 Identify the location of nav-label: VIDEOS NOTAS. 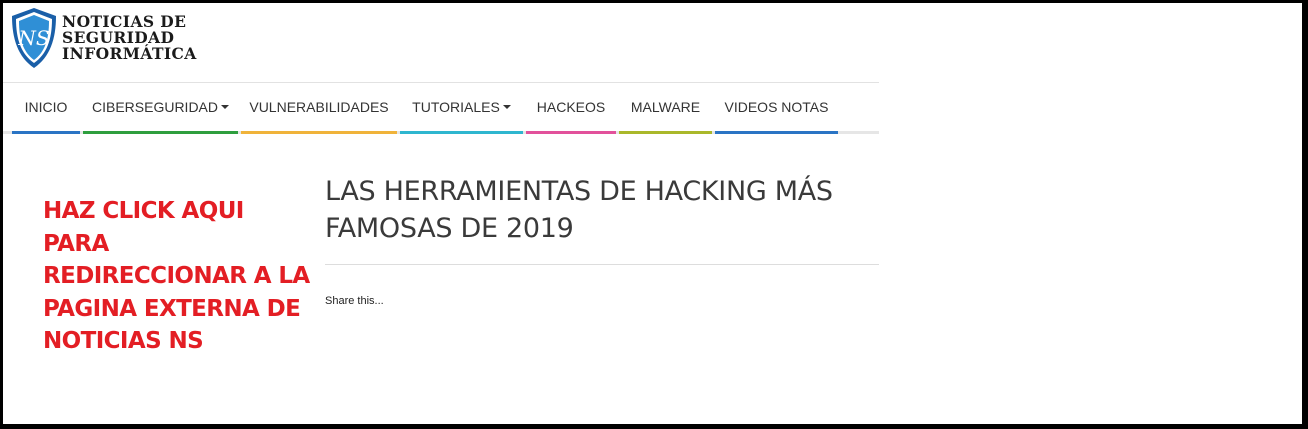
(776, 107).